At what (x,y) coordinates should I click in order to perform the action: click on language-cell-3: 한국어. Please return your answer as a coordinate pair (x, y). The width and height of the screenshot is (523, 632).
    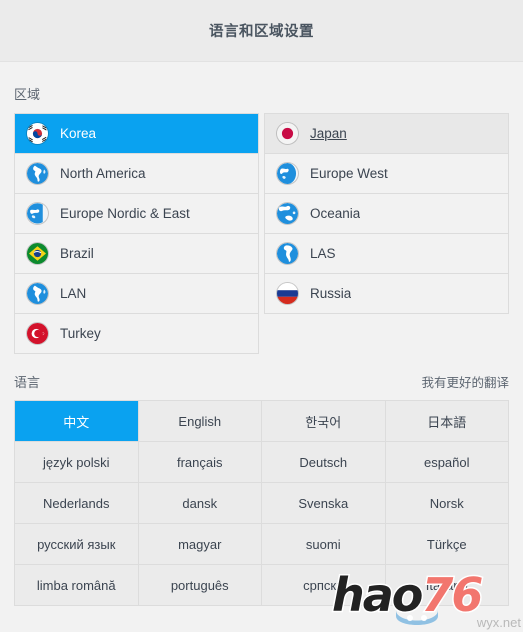
    Looking at the image, I should click on (324, 421).